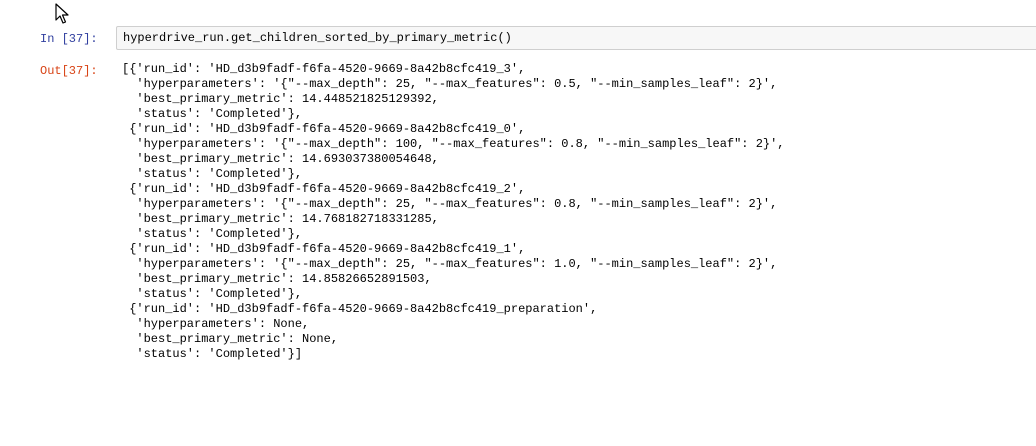 The width and height of the screenshot is (1036, 446). I want to click on output-line: 'best_primary_metric': None,, so click(230, 339).